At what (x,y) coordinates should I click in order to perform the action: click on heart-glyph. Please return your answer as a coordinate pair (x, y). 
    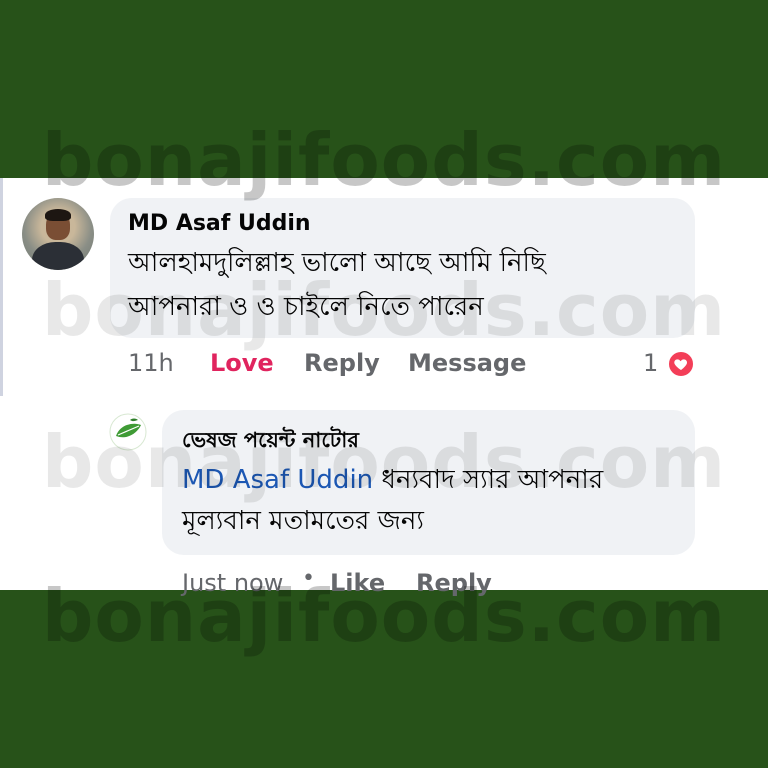
    Looking at the image, I should click on (681, 364).